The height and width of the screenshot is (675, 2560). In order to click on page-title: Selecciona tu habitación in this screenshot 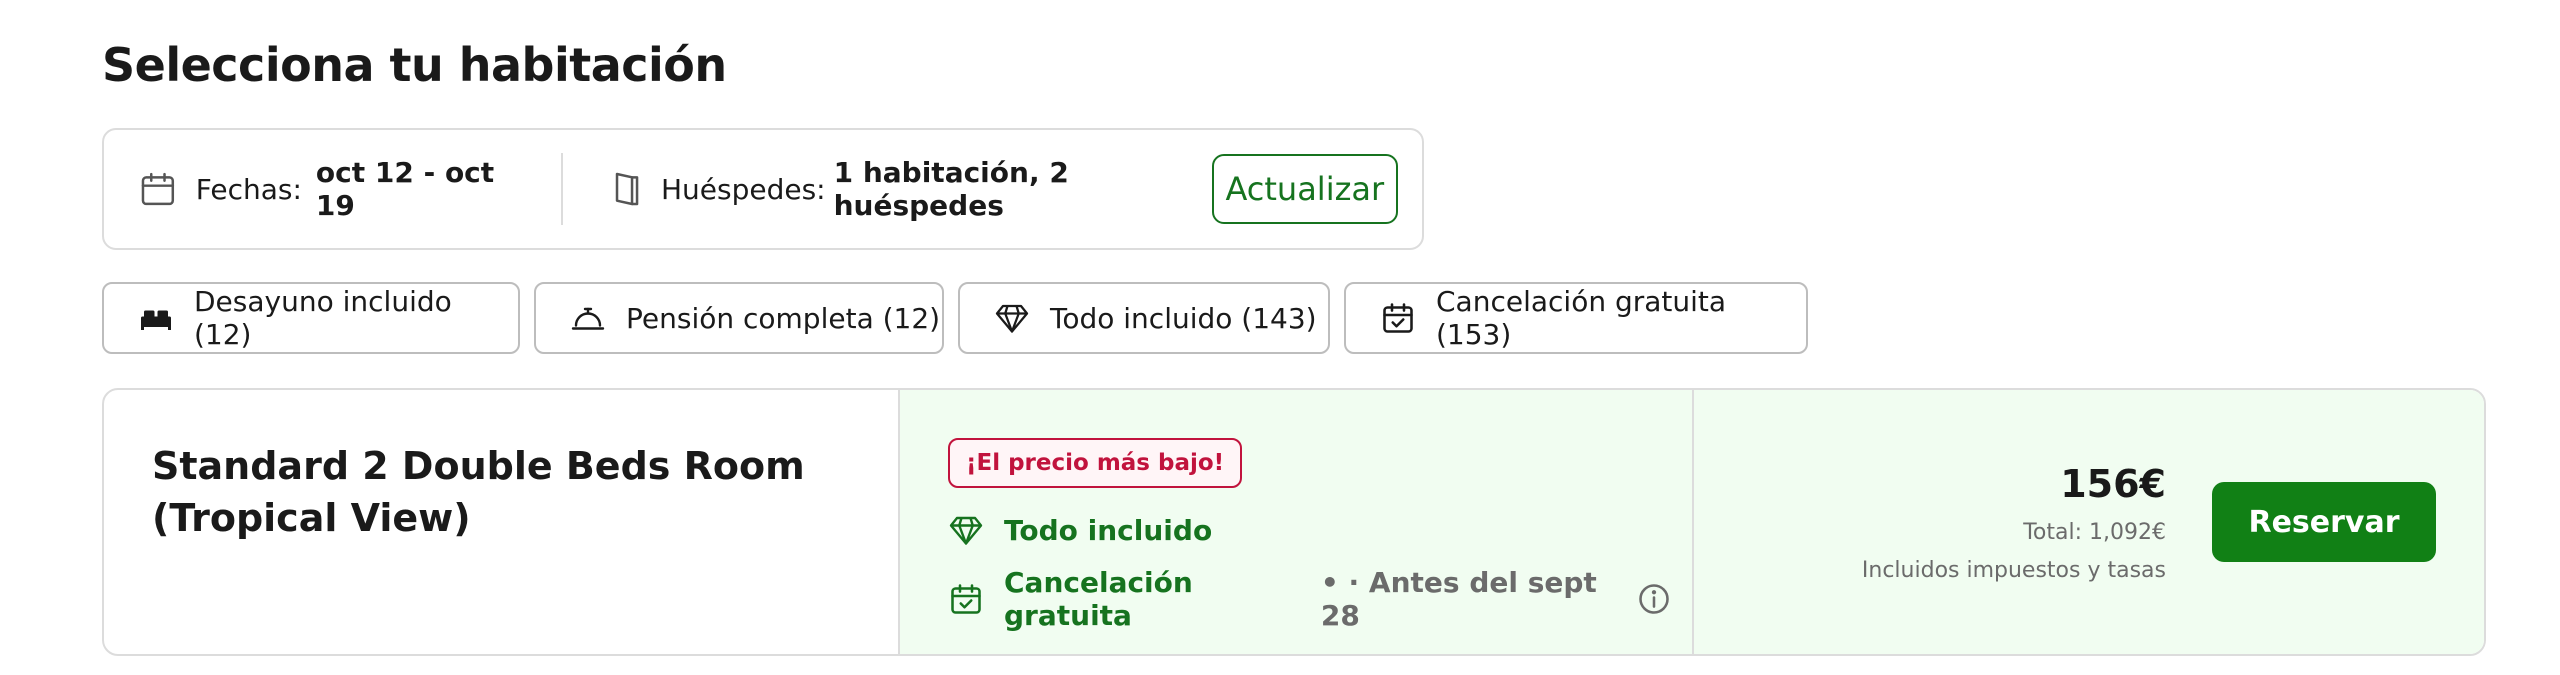, I will do `click(414, 65)`.